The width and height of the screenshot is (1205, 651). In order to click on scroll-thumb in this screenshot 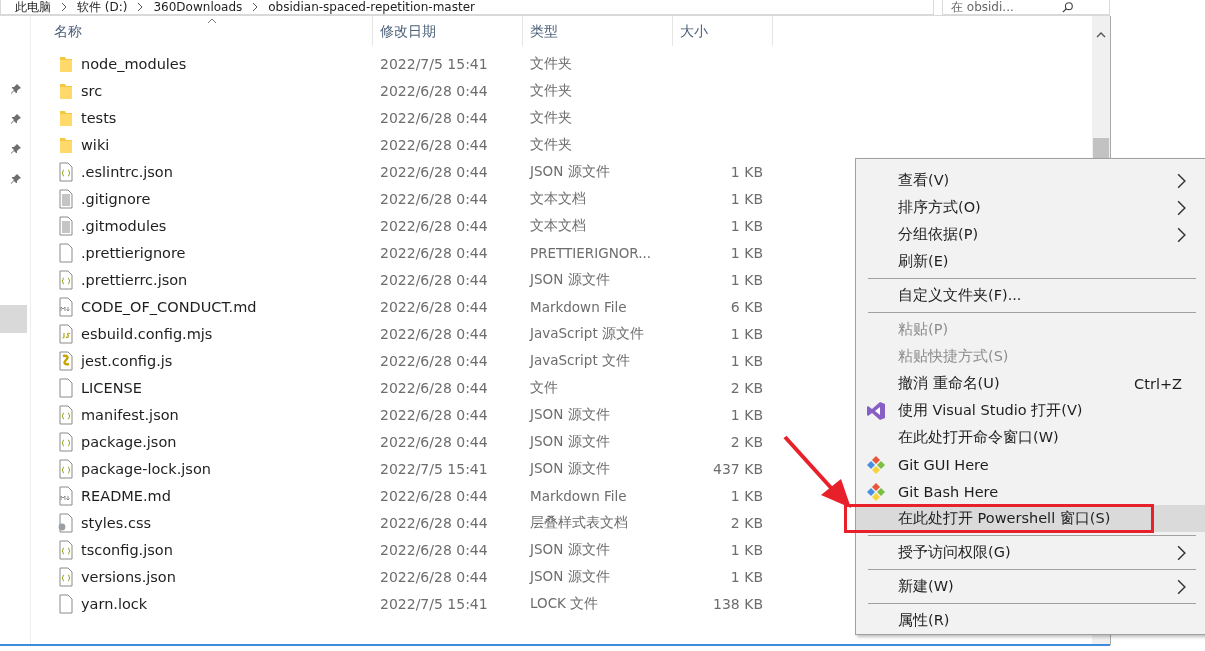, I will do `click(1101, 149)`.